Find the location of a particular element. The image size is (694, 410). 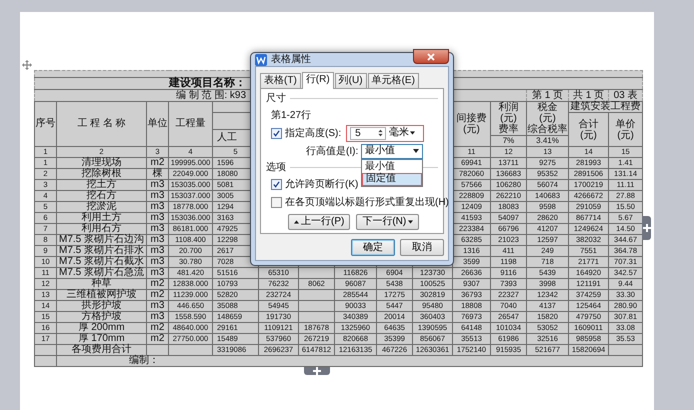

dropdown-option: 最小值 is located at coordinates (392, 166).